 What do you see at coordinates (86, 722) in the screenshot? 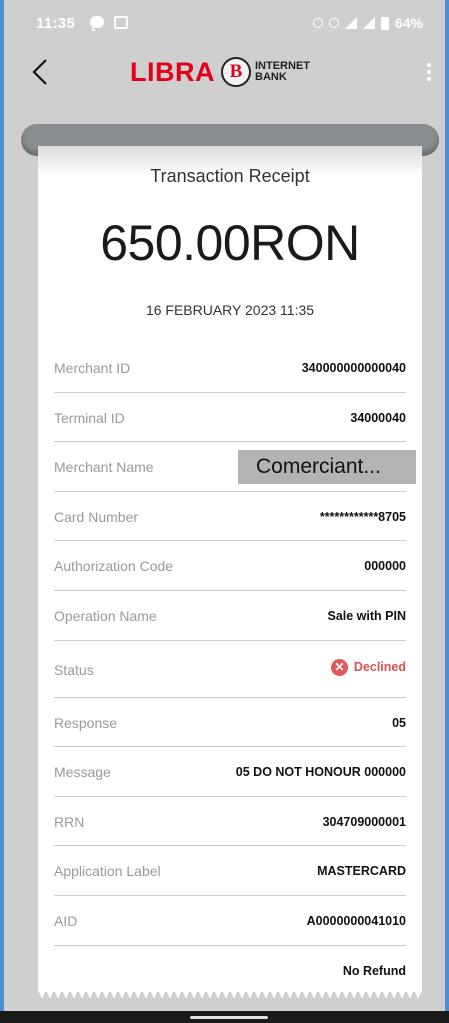
I see `row-label: Response` at bounding box center [86, 722].